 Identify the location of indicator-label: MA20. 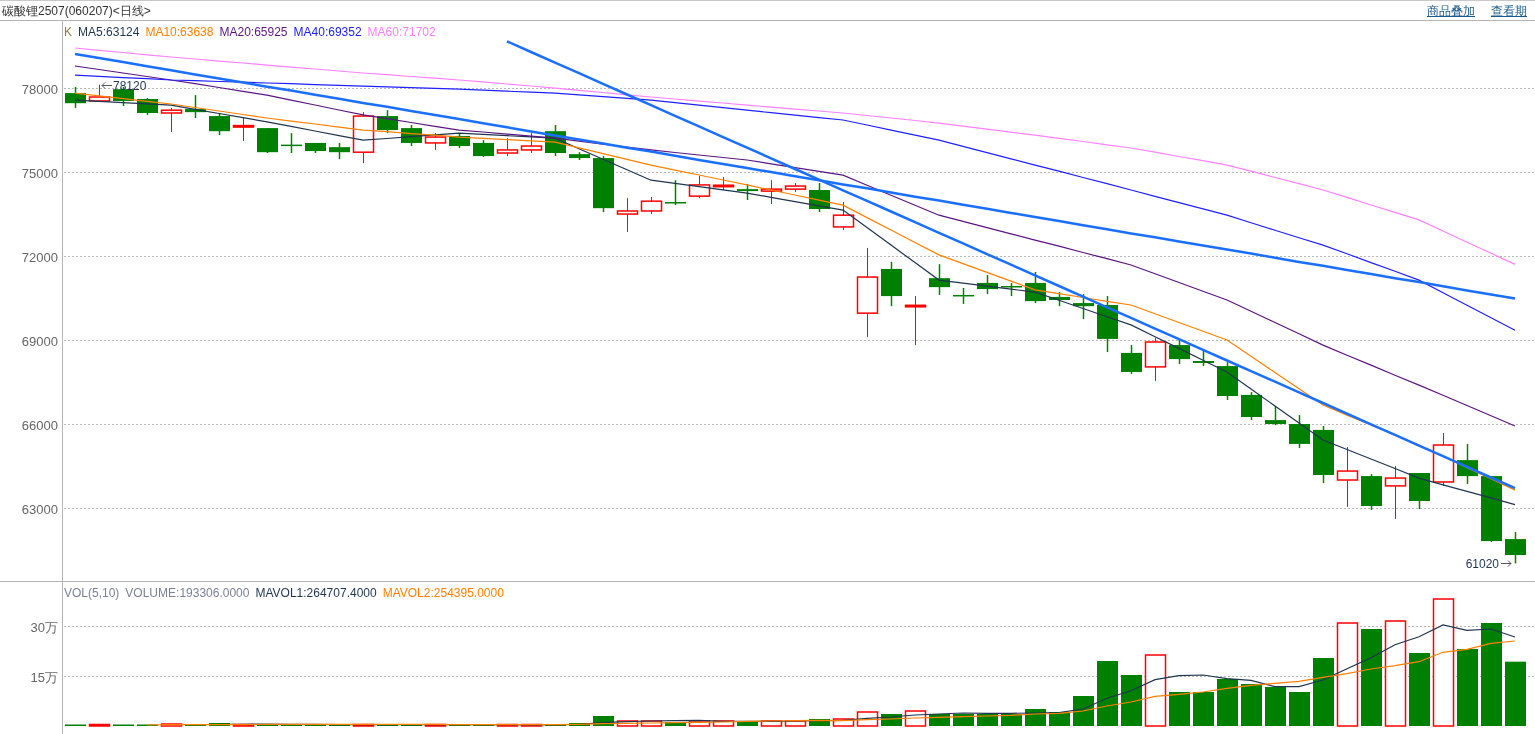
(235, 32).